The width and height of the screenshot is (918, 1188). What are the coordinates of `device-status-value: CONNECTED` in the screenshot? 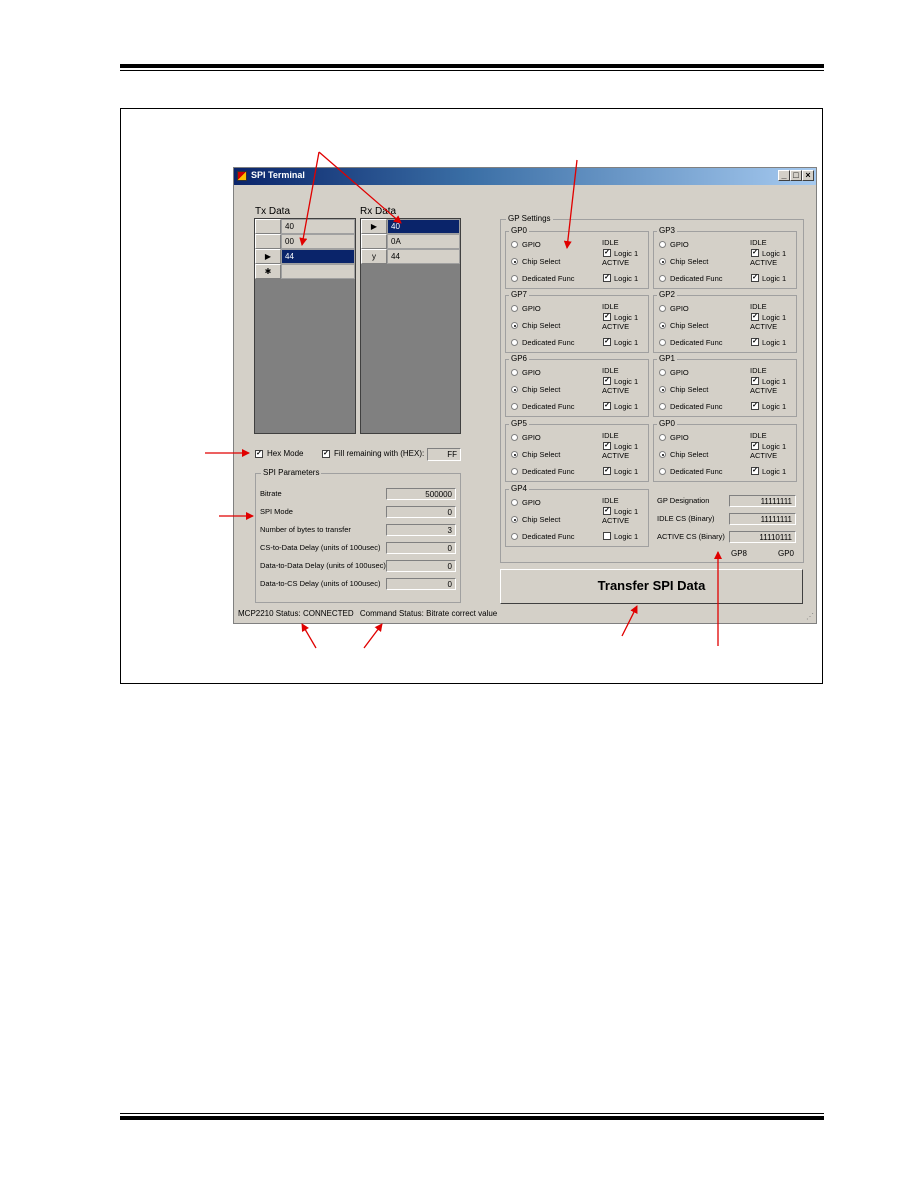 It's located at (328, 613).